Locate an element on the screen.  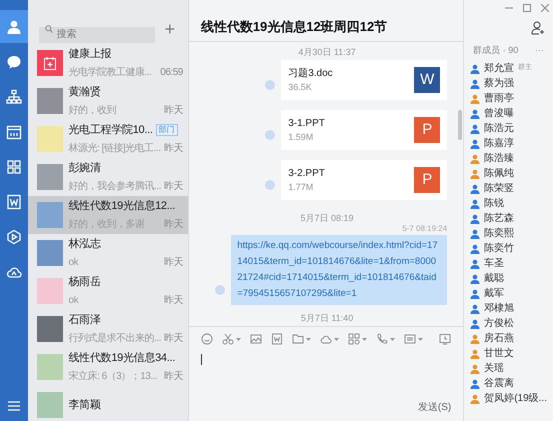
search-icon is located at coordinates (48, 29).